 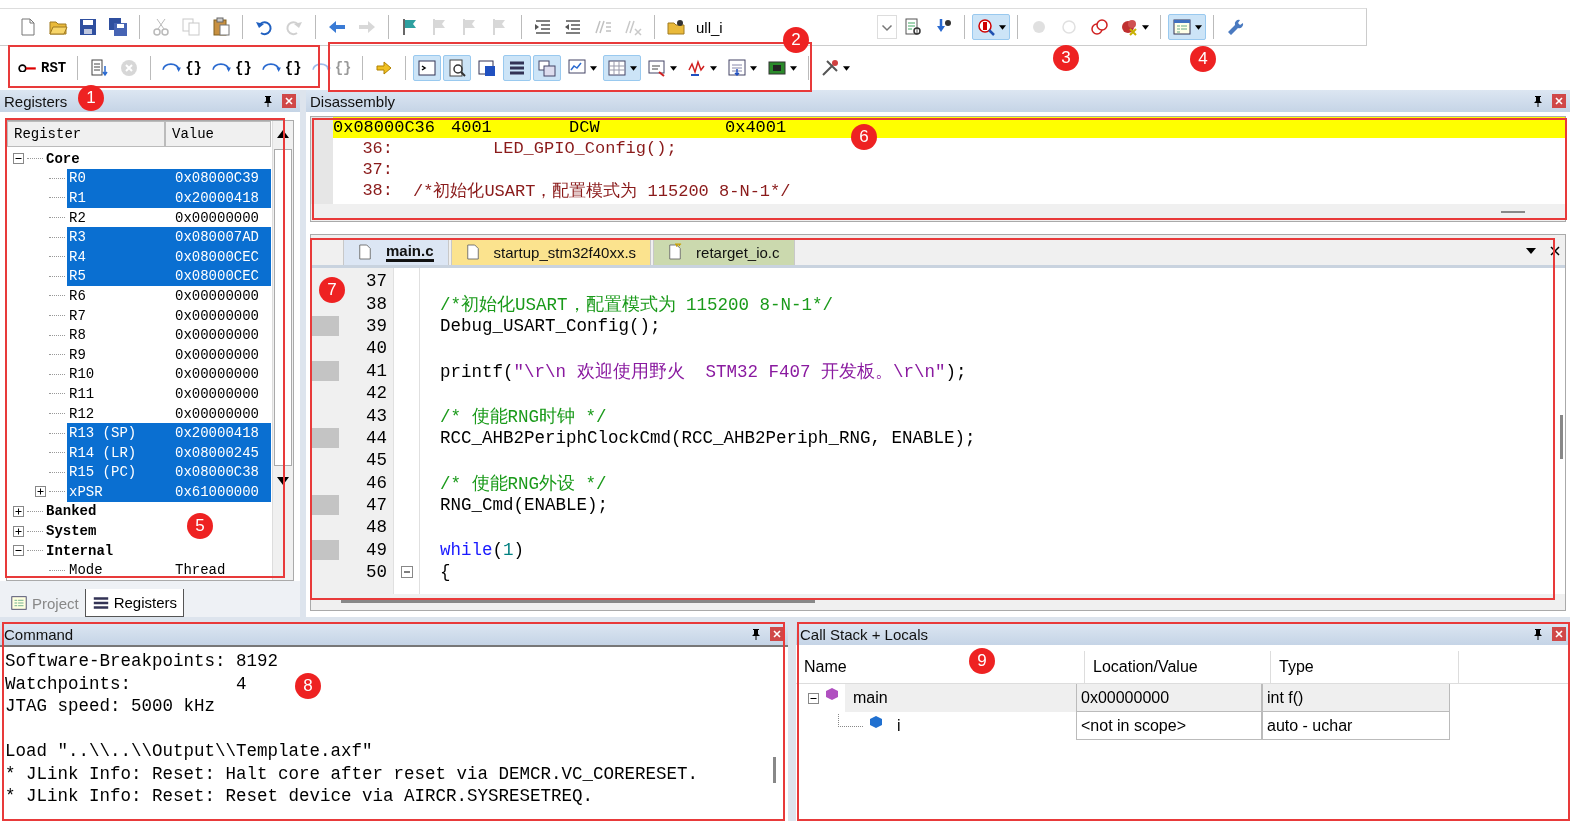 I want to click on table-cell: 0x00000000, so click(x=1169, y=698).